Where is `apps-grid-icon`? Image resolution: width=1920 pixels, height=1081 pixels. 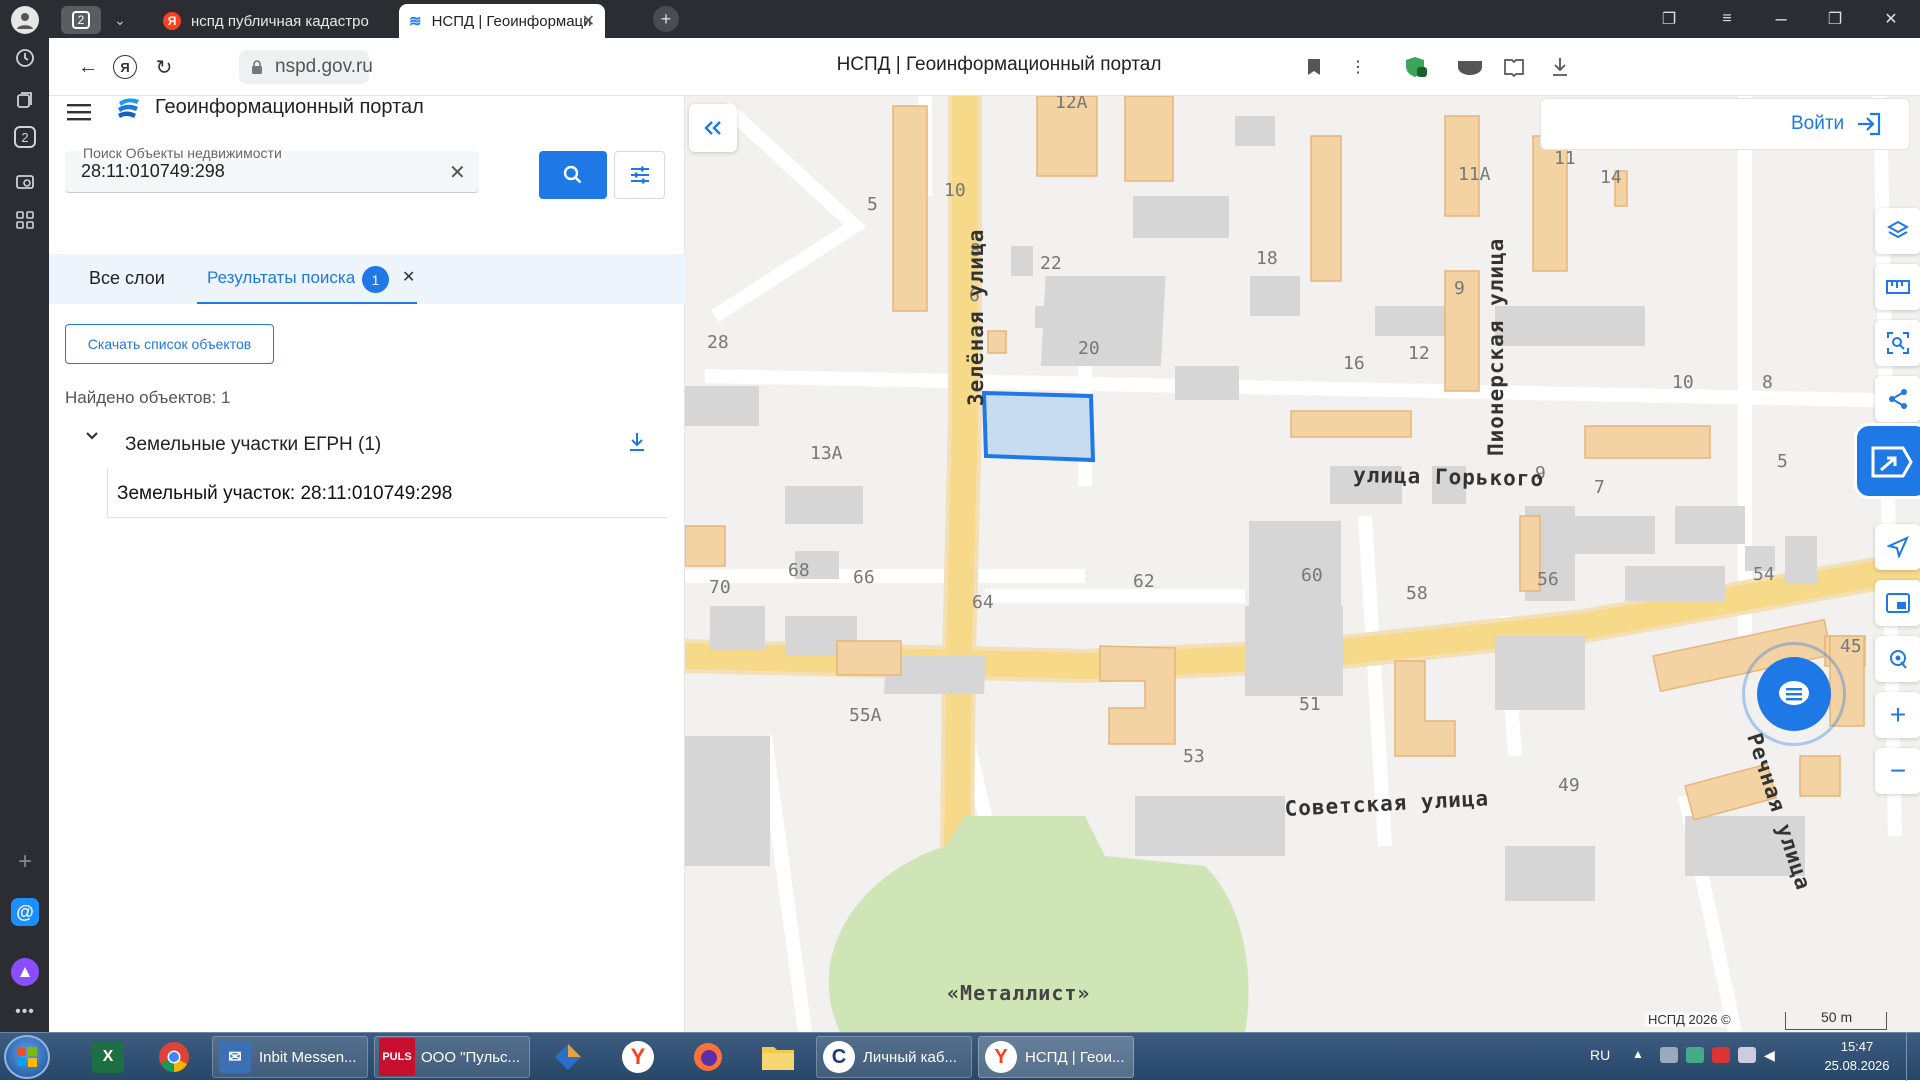
apps-grid-icon is located at coordinates (25, 220).